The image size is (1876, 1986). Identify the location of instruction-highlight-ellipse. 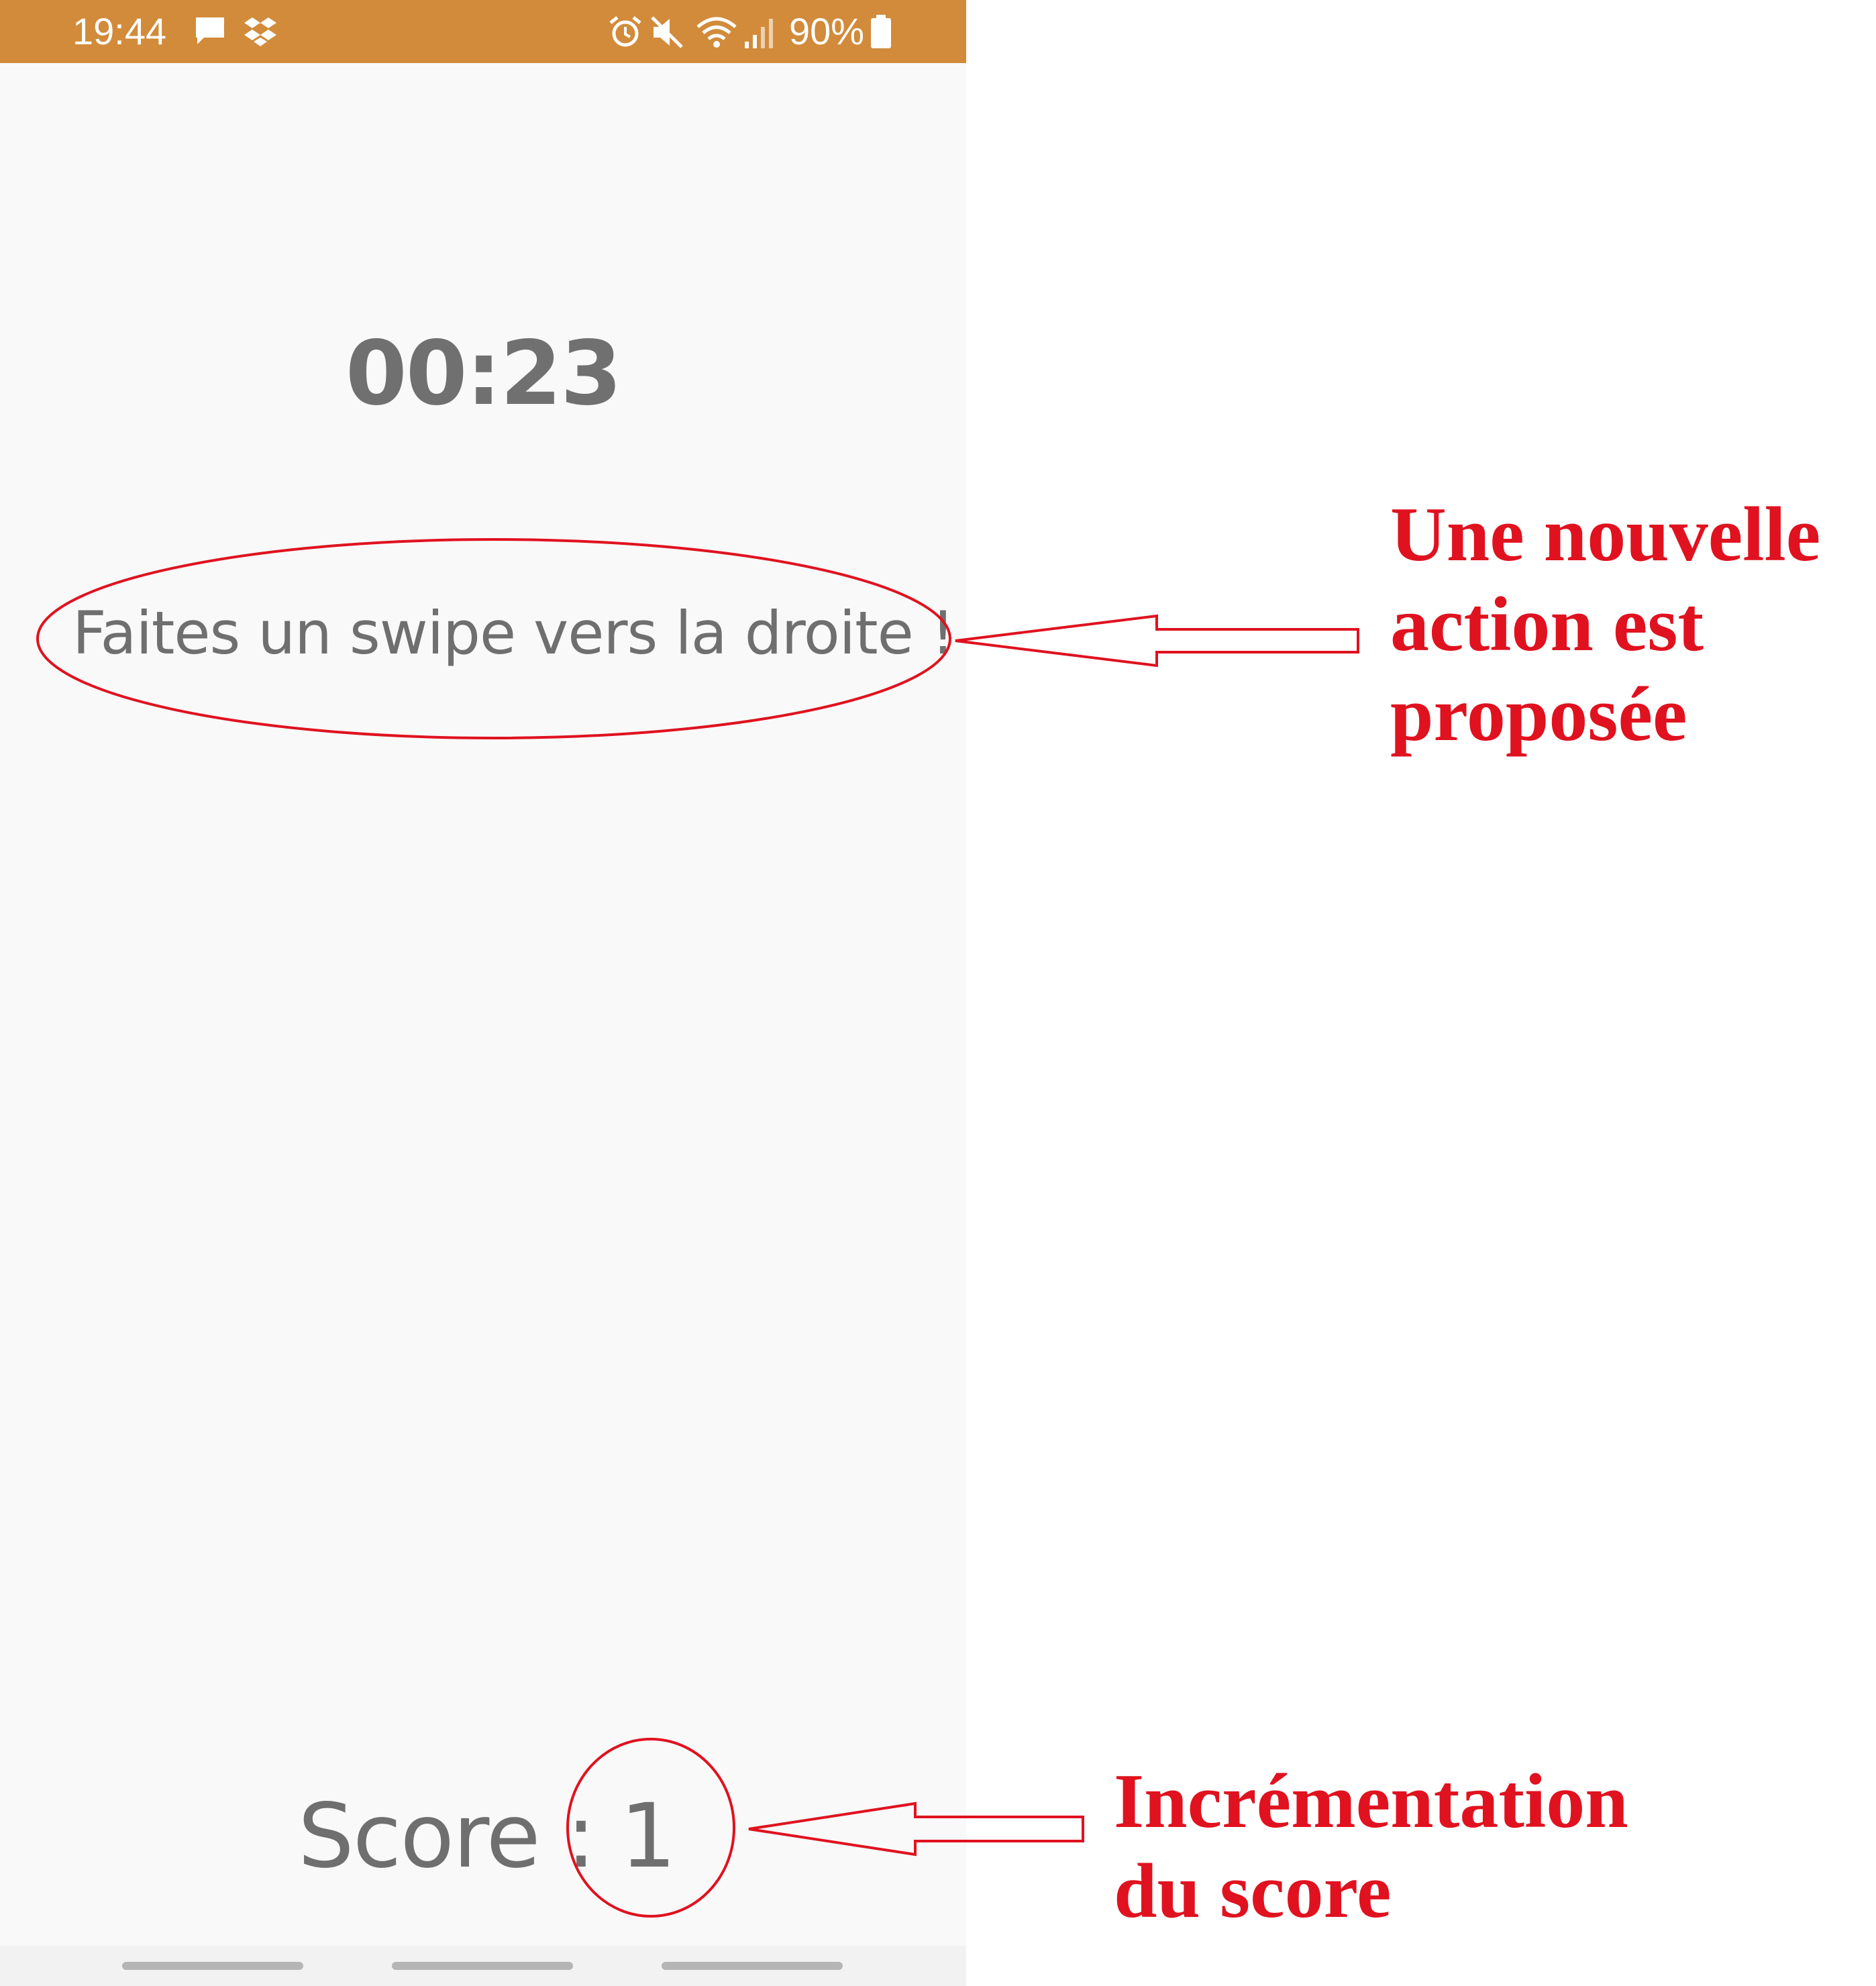
(493, 638).